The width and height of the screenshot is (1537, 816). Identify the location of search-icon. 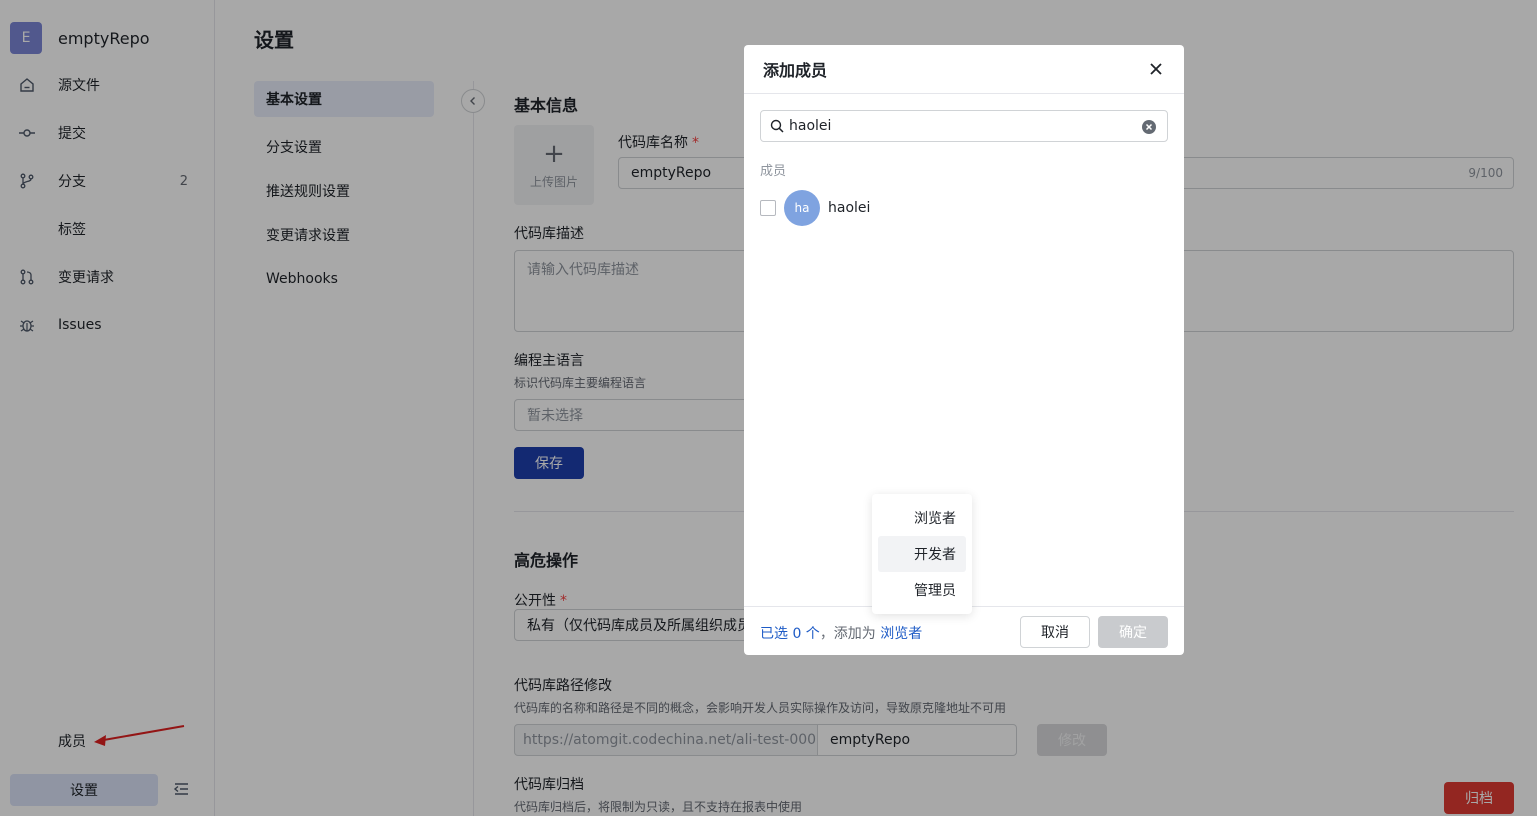
(777, 128).